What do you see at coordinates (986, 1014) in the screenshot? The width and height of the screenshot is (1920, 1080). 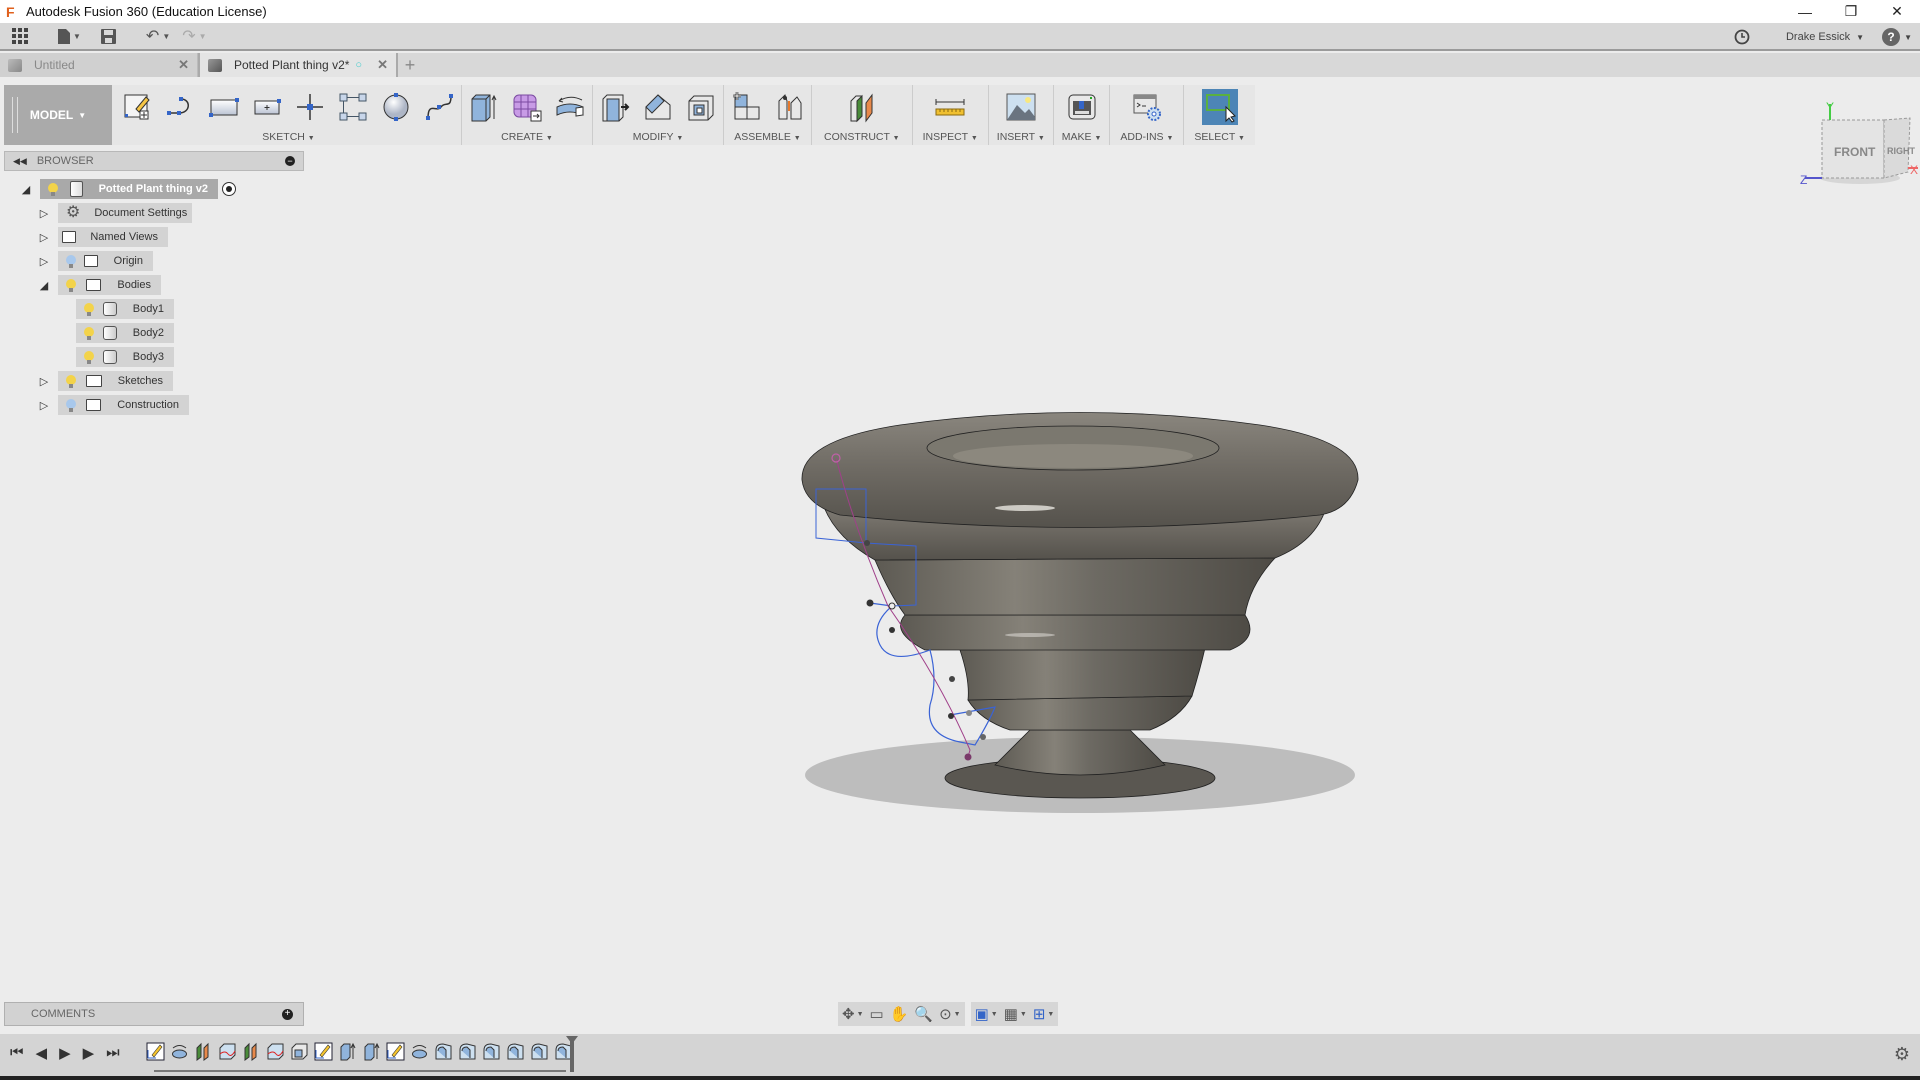 I see `display-settings-button: ▣ ▼` at bounding box center [986, 1014].